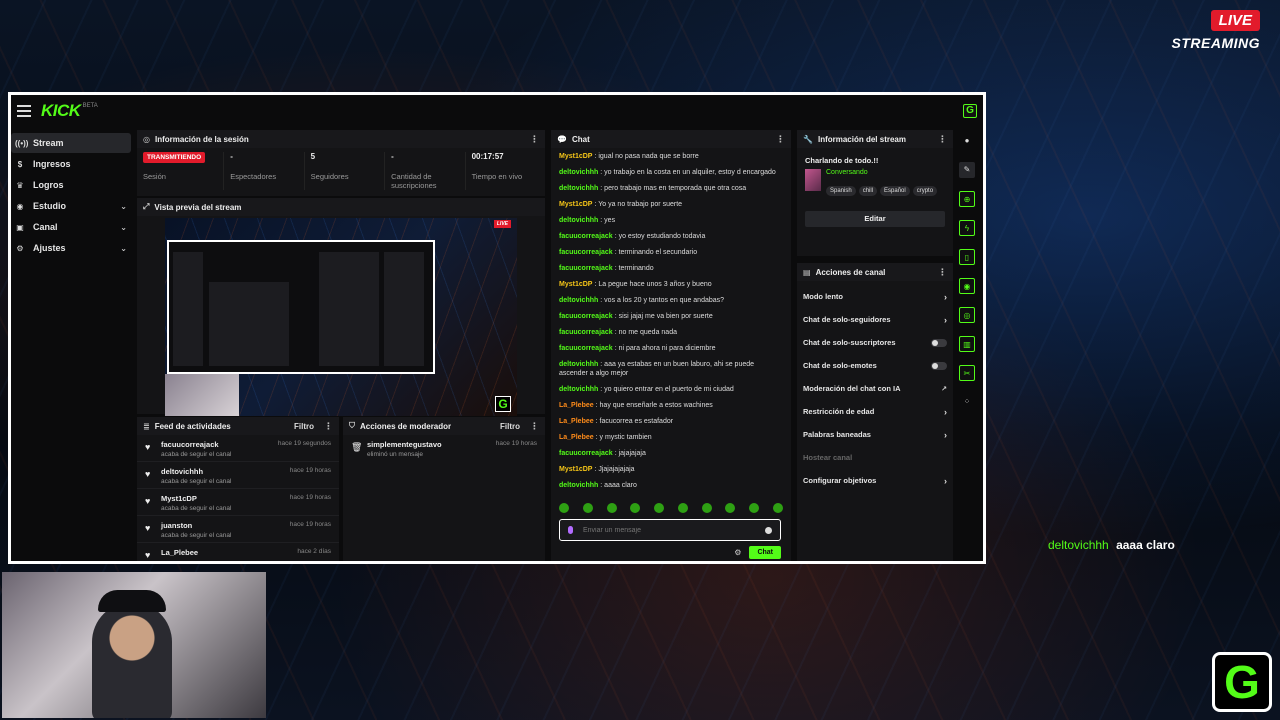  Describe the element at coordinates (875, 480) in the screenshot. I see `channel-option: Configurar objetivos ›` at that location.